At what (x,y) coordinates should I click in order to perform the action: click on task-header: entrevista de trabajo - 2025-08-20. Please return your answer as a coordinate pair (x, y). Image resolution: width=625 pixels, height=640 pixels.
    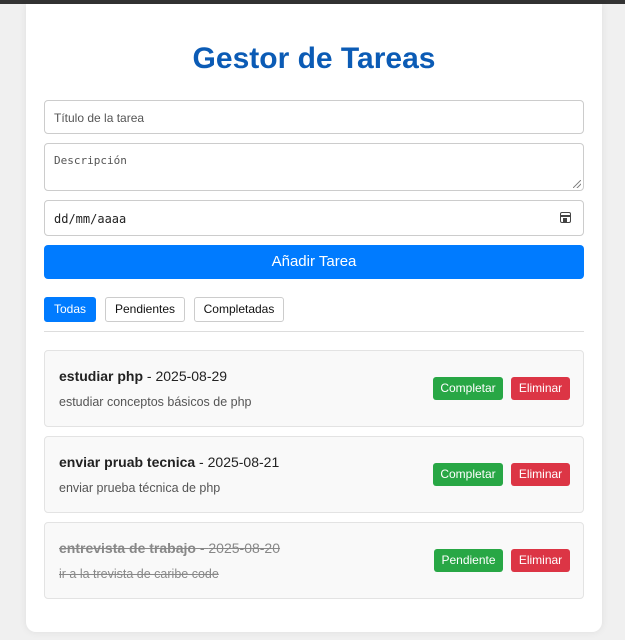
    Looking at the image, I should click on (169, 548).